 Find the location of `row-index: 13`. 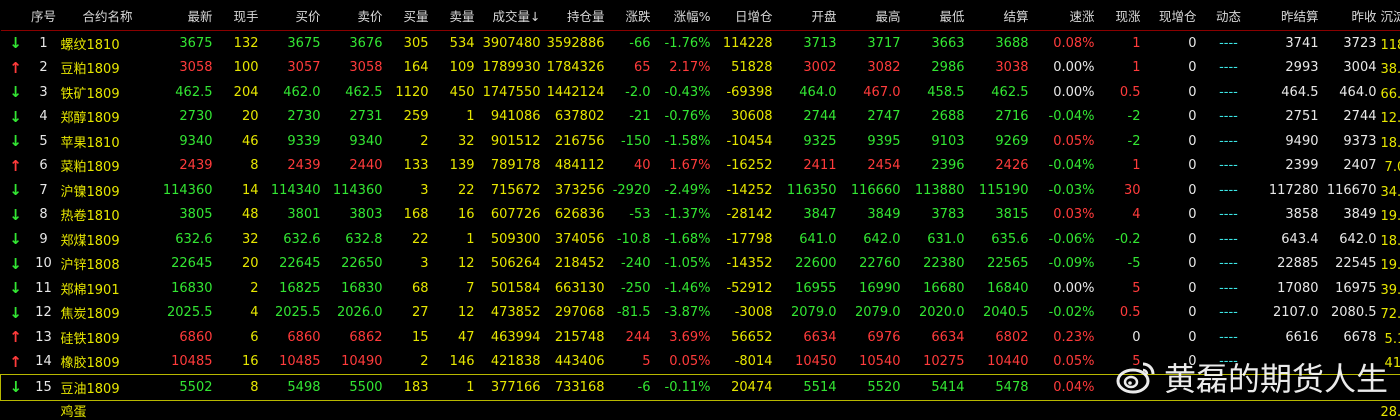

row-index: 13 is located at coordinates (44, 337).